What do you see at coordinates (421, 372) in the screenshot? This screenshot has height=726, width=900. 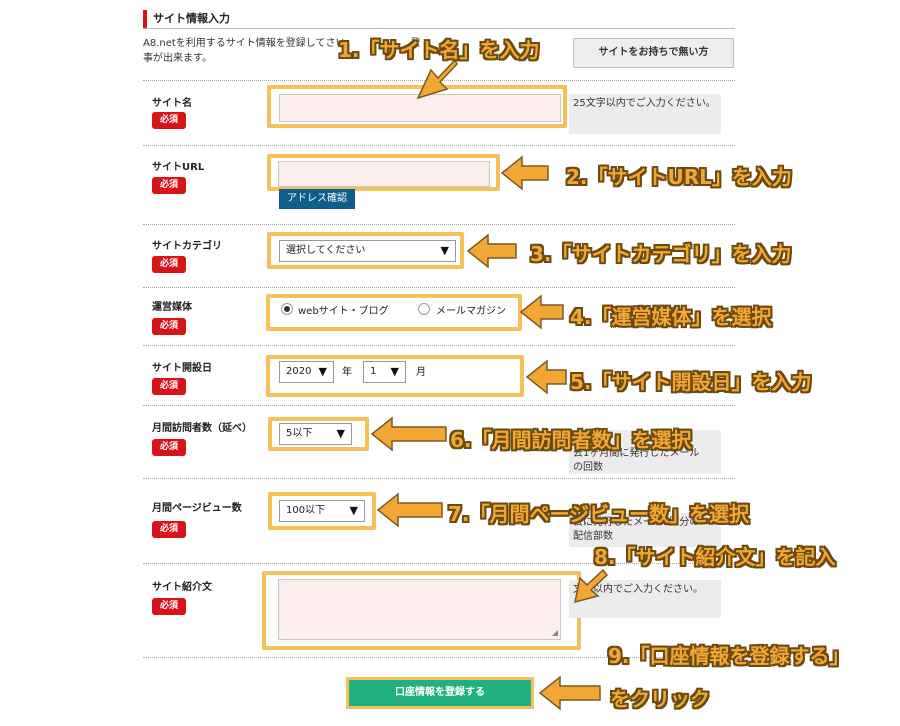 I see `month-unit: 月` at bounding box center [421, 372].